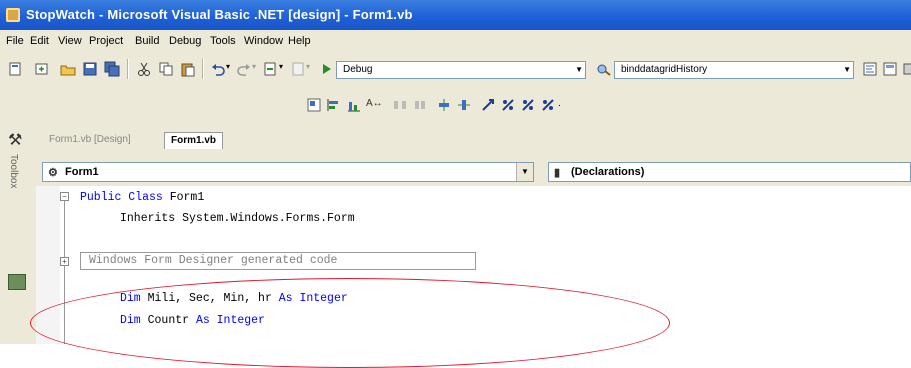  I want to click on identifier: Form1, so click(183, 197).